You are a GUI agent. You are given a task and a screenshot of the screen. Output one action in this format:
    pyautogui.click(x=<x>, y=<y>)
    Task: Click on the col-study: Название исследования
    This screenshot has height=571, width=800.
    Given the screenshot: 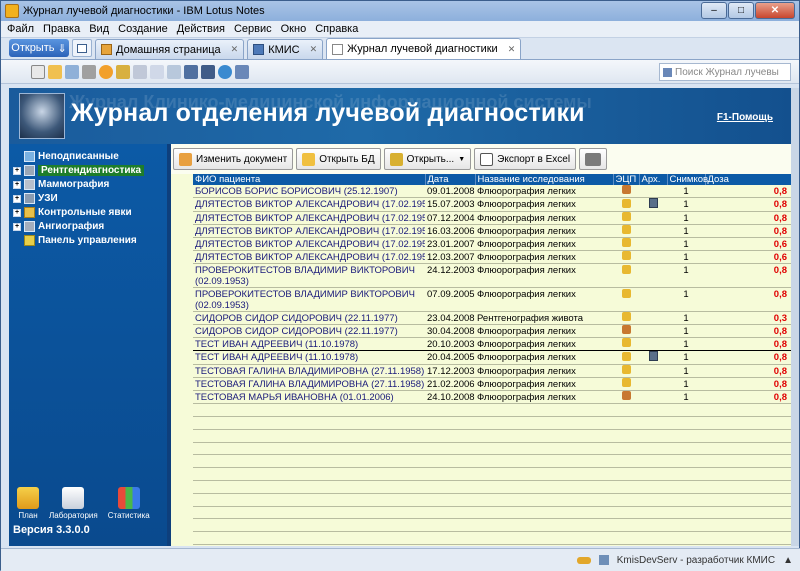 What is the action you would take?
    pyautogui.click(x=544, y=179)
    